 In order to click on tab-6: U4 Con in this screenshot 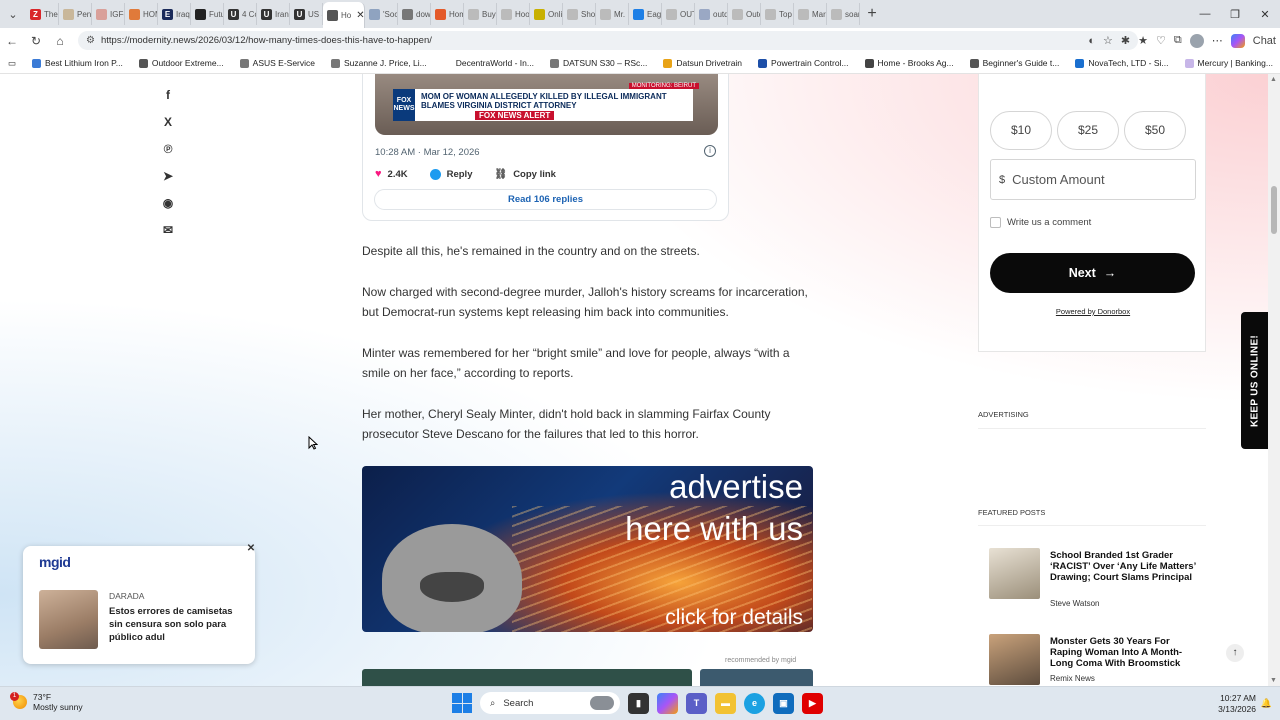, I will do `click(240, 14)`.